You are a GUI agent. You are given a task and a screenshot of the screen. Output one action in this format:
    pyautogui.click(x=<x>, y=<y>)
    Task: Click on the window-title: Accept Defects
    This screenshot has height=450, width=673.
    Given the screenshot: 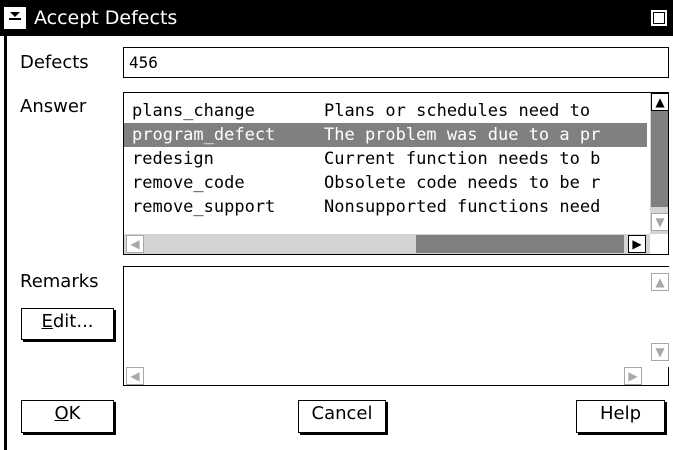 What is the action you would take?
    pyautogui.click(x=106, y=18)
    